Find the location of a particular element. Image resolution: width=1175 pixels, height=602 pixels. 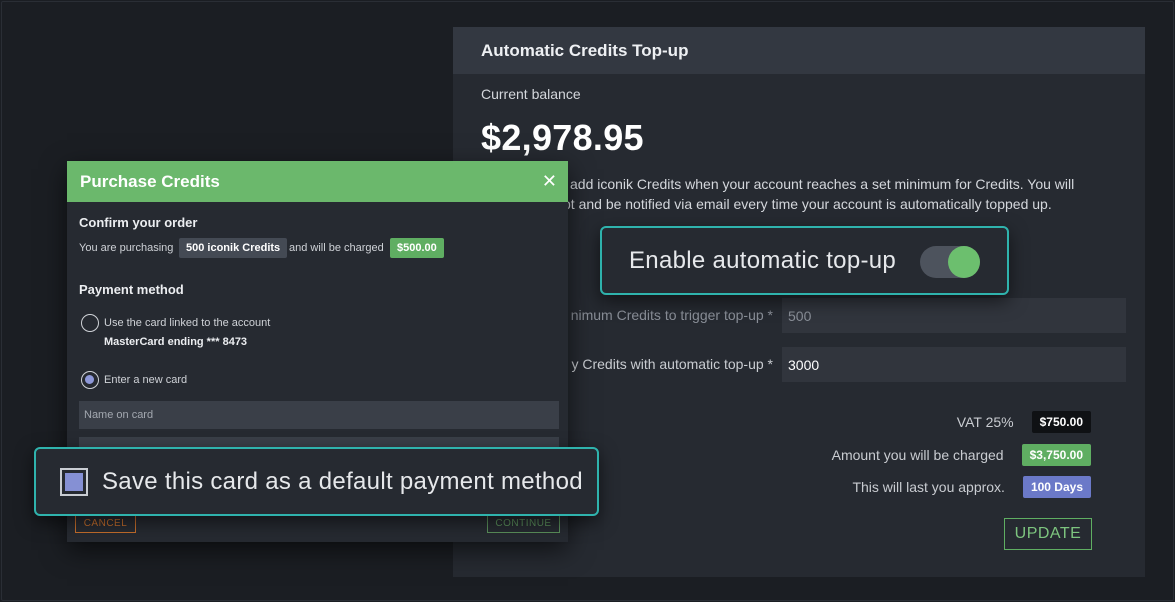

vat-value: $750.00 is located at coordinates (1061, 422).